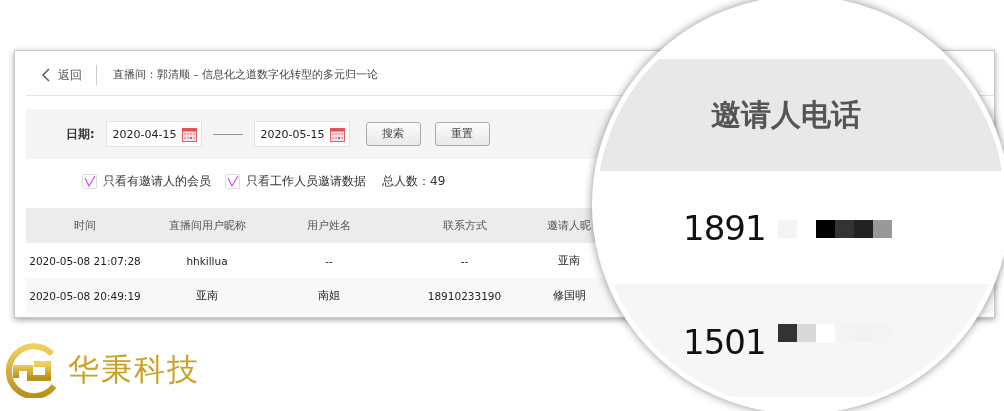 The height and width of the screenshot is (411, 1004). I want to click on column-header: 邀请人昵, so click(569, 225).